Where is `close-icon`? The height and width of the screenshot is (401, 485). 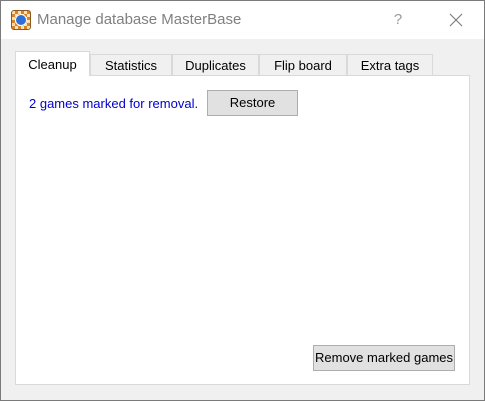
close-icon is located at coordinates (456, 20).